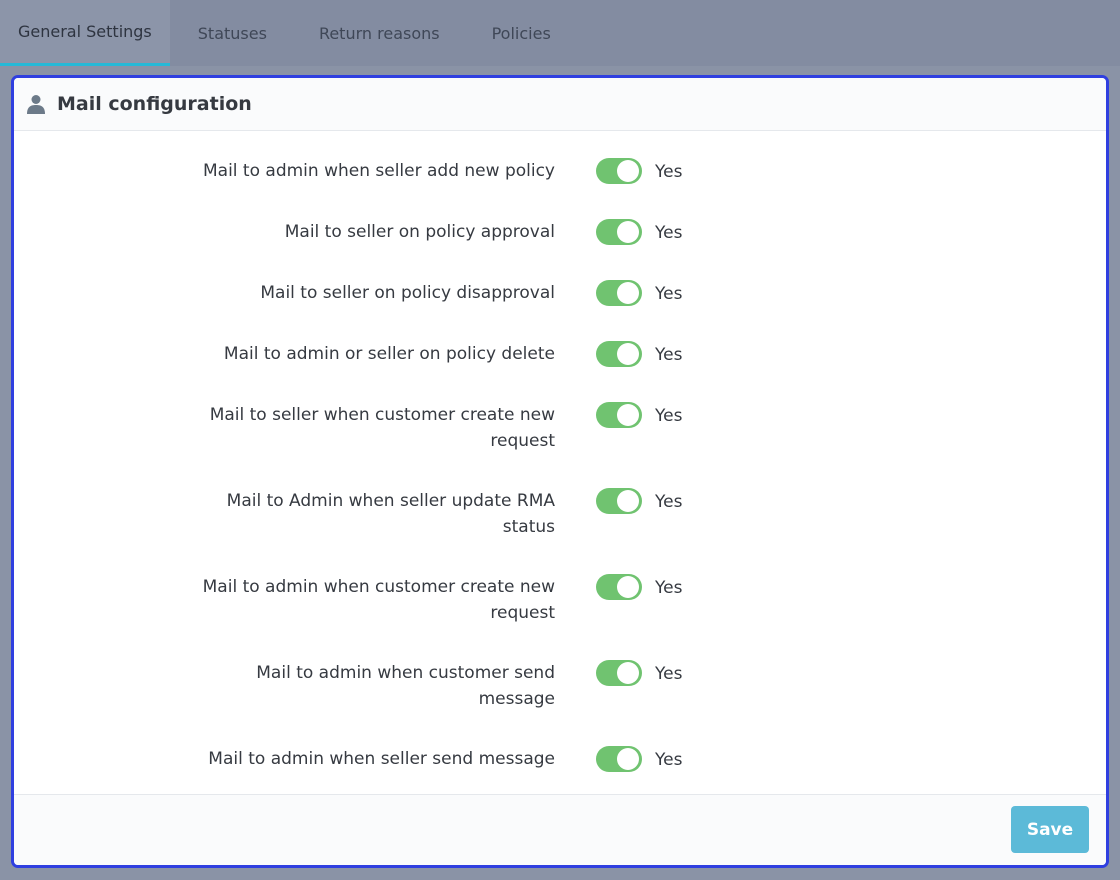 The width and height of the screenshot is (1120, 880). I want to click on panel-footer: Save, so click(560, 829).